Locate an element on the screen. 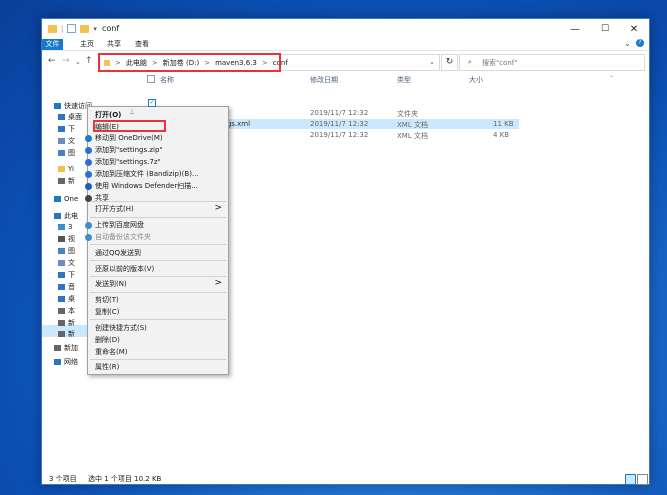 The height and width of the screenshot is (495, 667). context-menu-item-label: 编辑(E) is located at coordinates (107, 127).